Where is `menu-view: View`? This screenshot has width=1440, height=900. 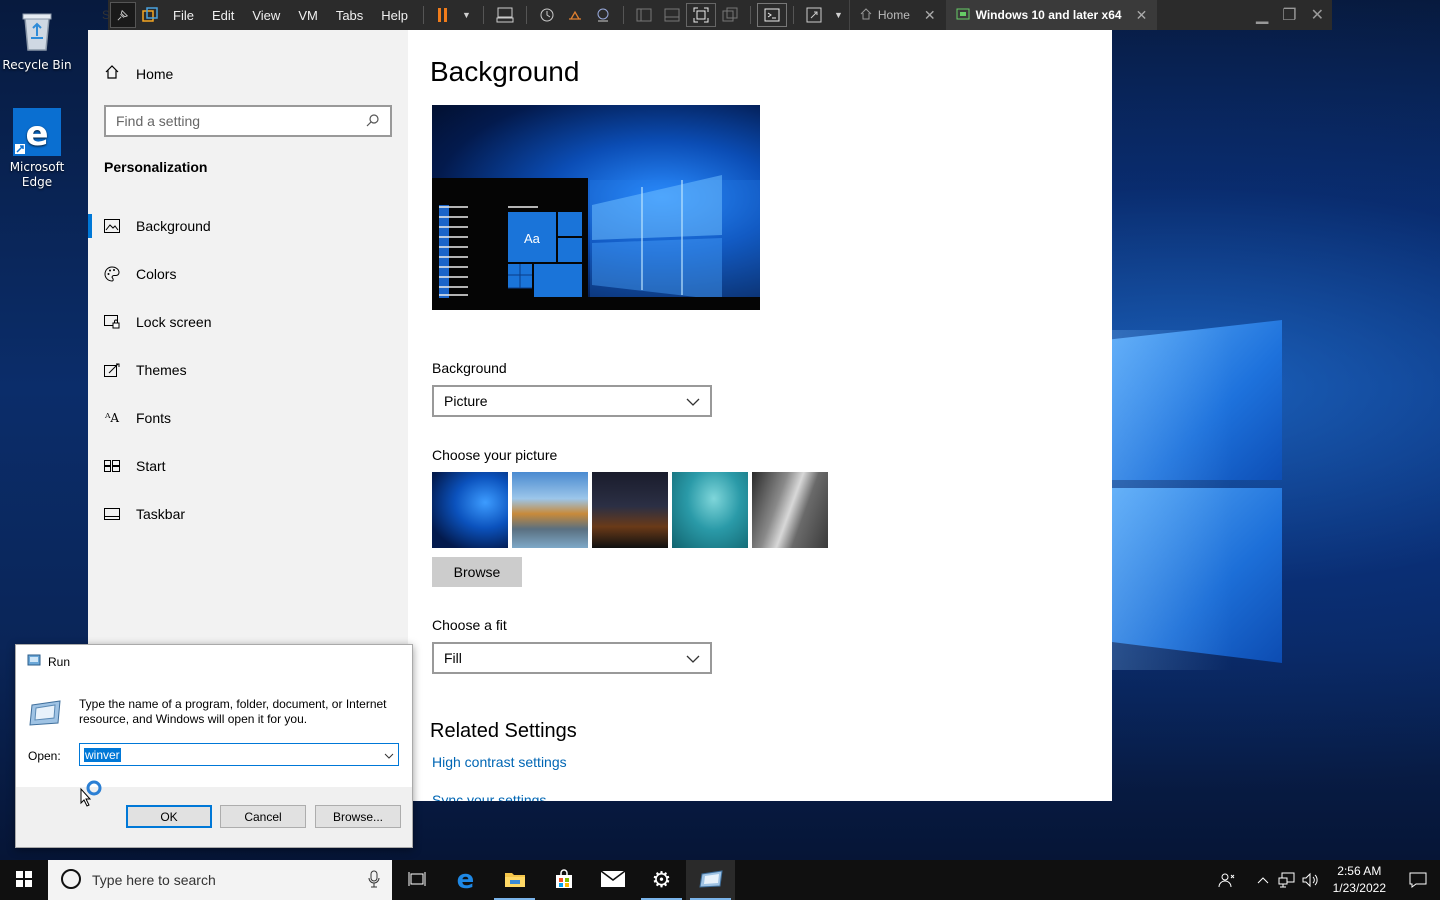 menu-view: View is located at coordinates (266, 15).